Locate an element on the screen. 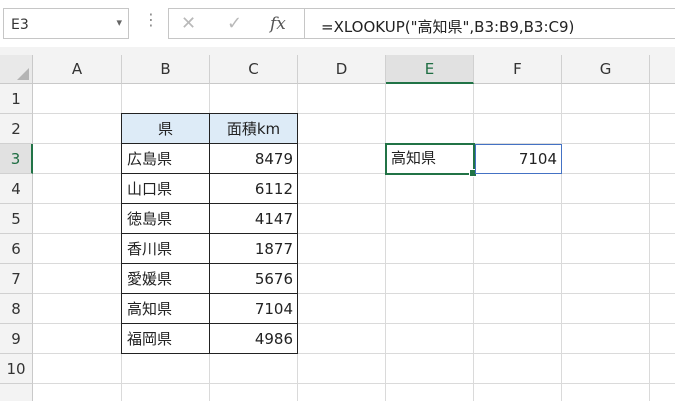  table-cell-area: 6112 is located at coordinates (254, 189).